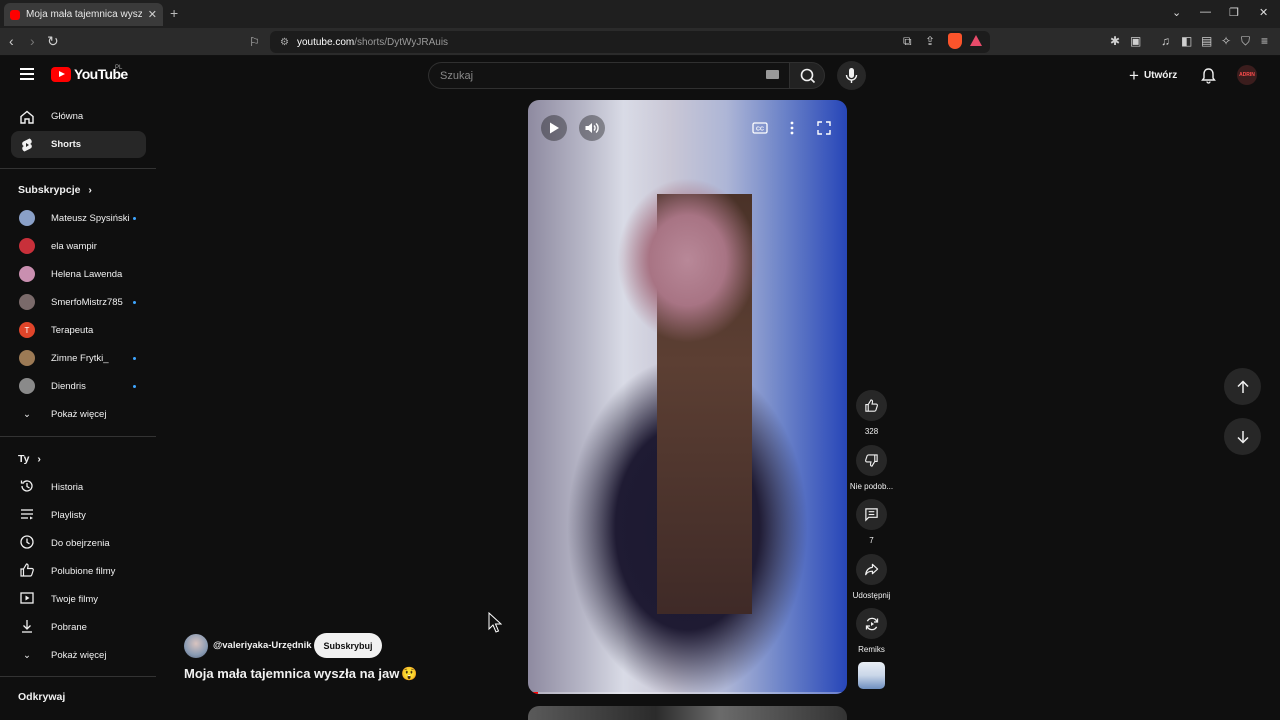 The image size is (1280, 720). I want to click on sidebar-item-history: Historia, so click(78, 487).